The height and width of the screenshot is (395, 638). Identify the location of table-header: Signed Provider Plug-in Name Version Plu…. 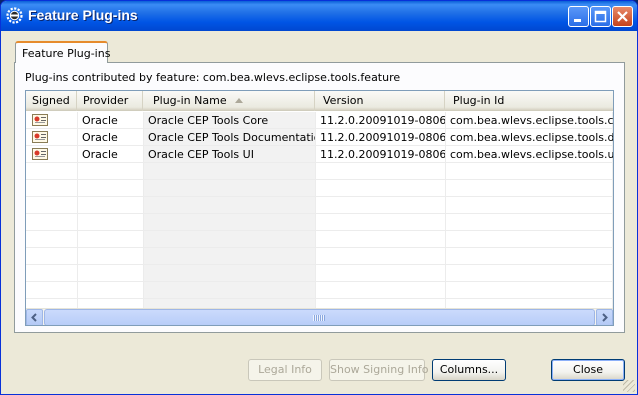
(319, 101).